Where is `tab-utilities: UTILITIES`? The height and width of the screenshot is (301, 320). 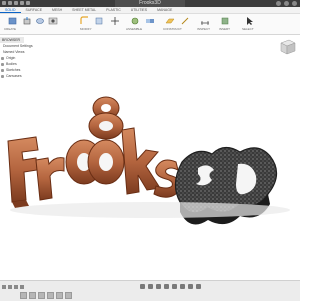 tab-utilities: UTILITIES is located at coordinates (139, 10).